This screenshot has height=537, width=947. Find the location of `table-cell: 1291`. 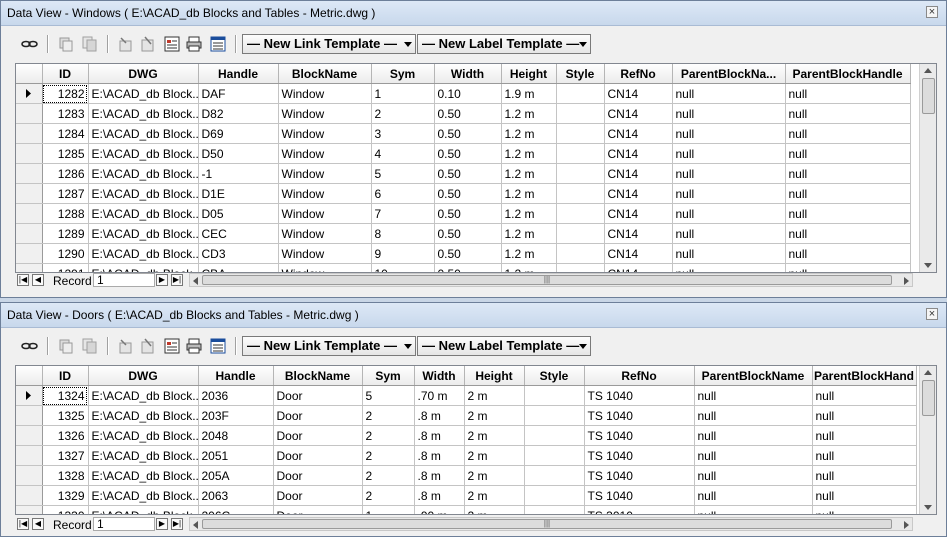

table-cell: 1291 is located at coordinates (65, 267).